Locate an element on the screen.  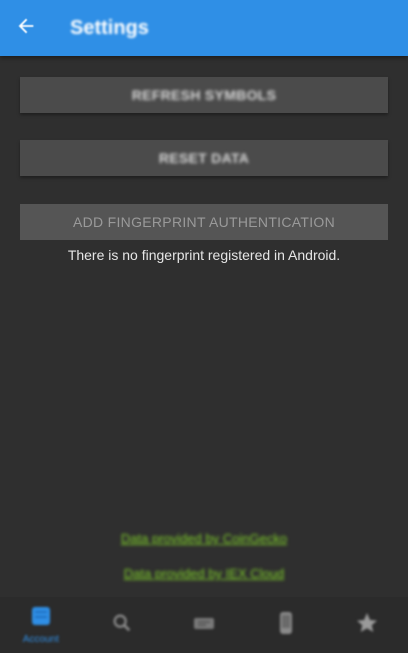
iex-cloud-link: Data provided by IEX Cloud is located at coordinates (204, 573).